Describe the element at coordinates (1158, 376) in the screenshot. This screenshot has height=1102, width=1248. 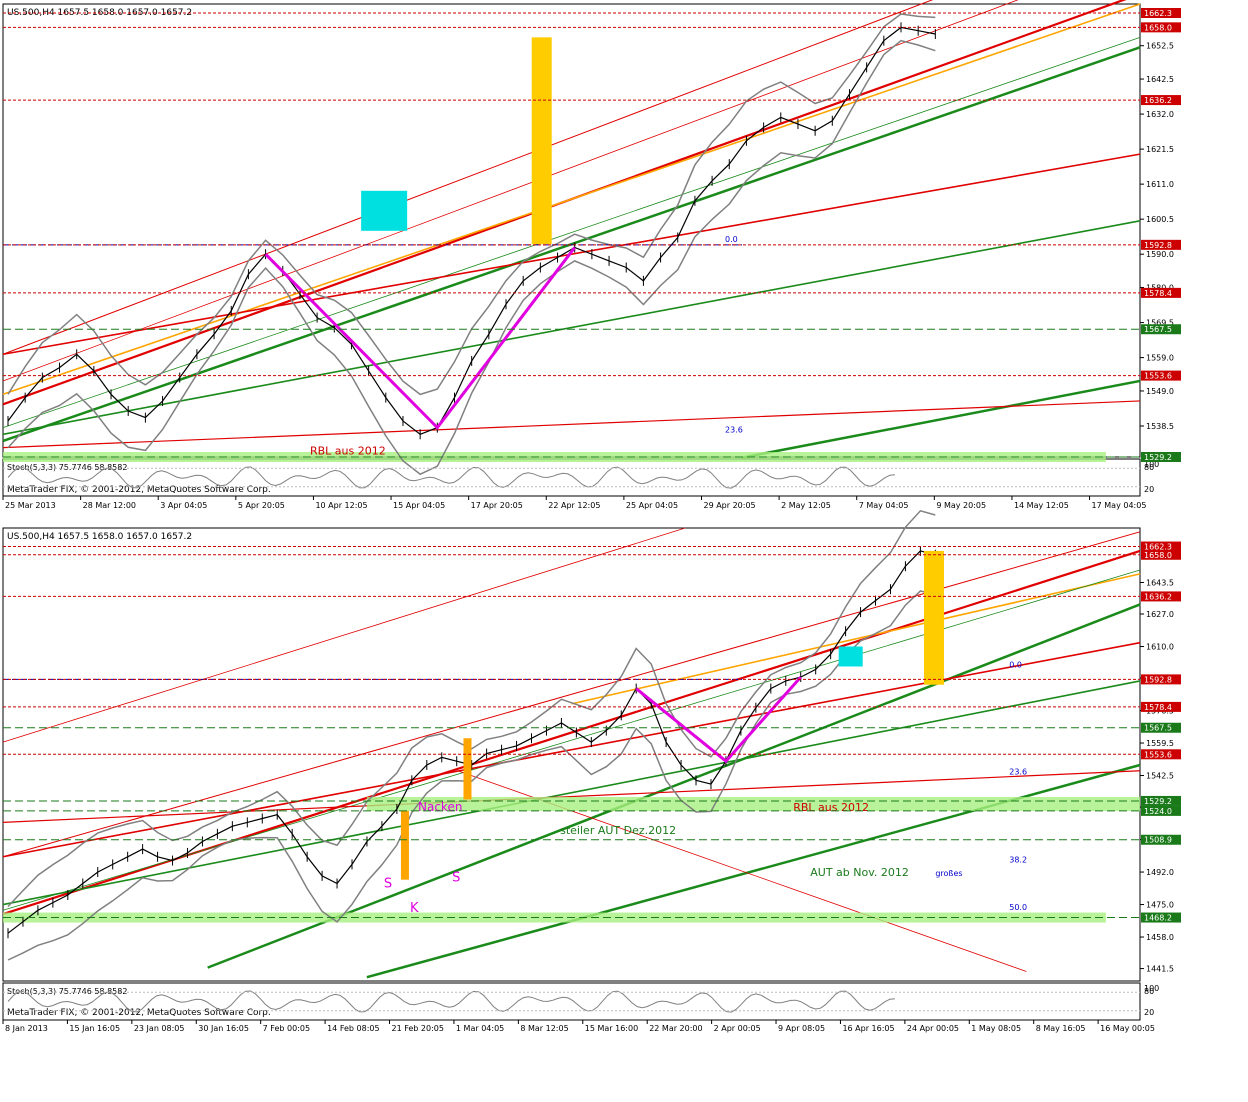
I see `top-level-label: 1553.6` at that location.